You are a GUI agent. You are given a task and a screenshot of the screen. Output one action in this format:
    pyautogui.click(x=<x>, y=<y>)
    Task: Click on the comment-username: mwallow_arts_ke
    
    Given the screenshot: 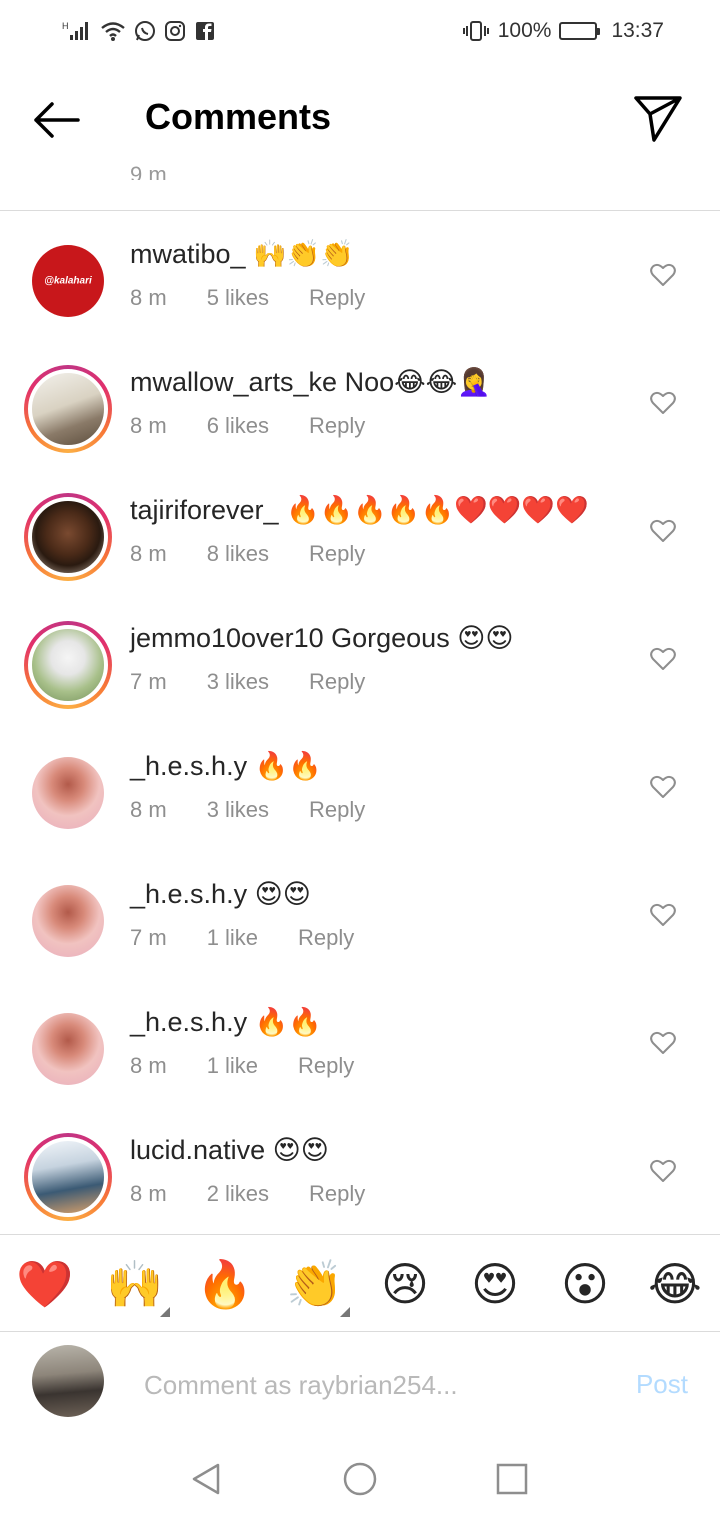 What is the action you would take?
    pyautogui.click(x=233, y=382)
    